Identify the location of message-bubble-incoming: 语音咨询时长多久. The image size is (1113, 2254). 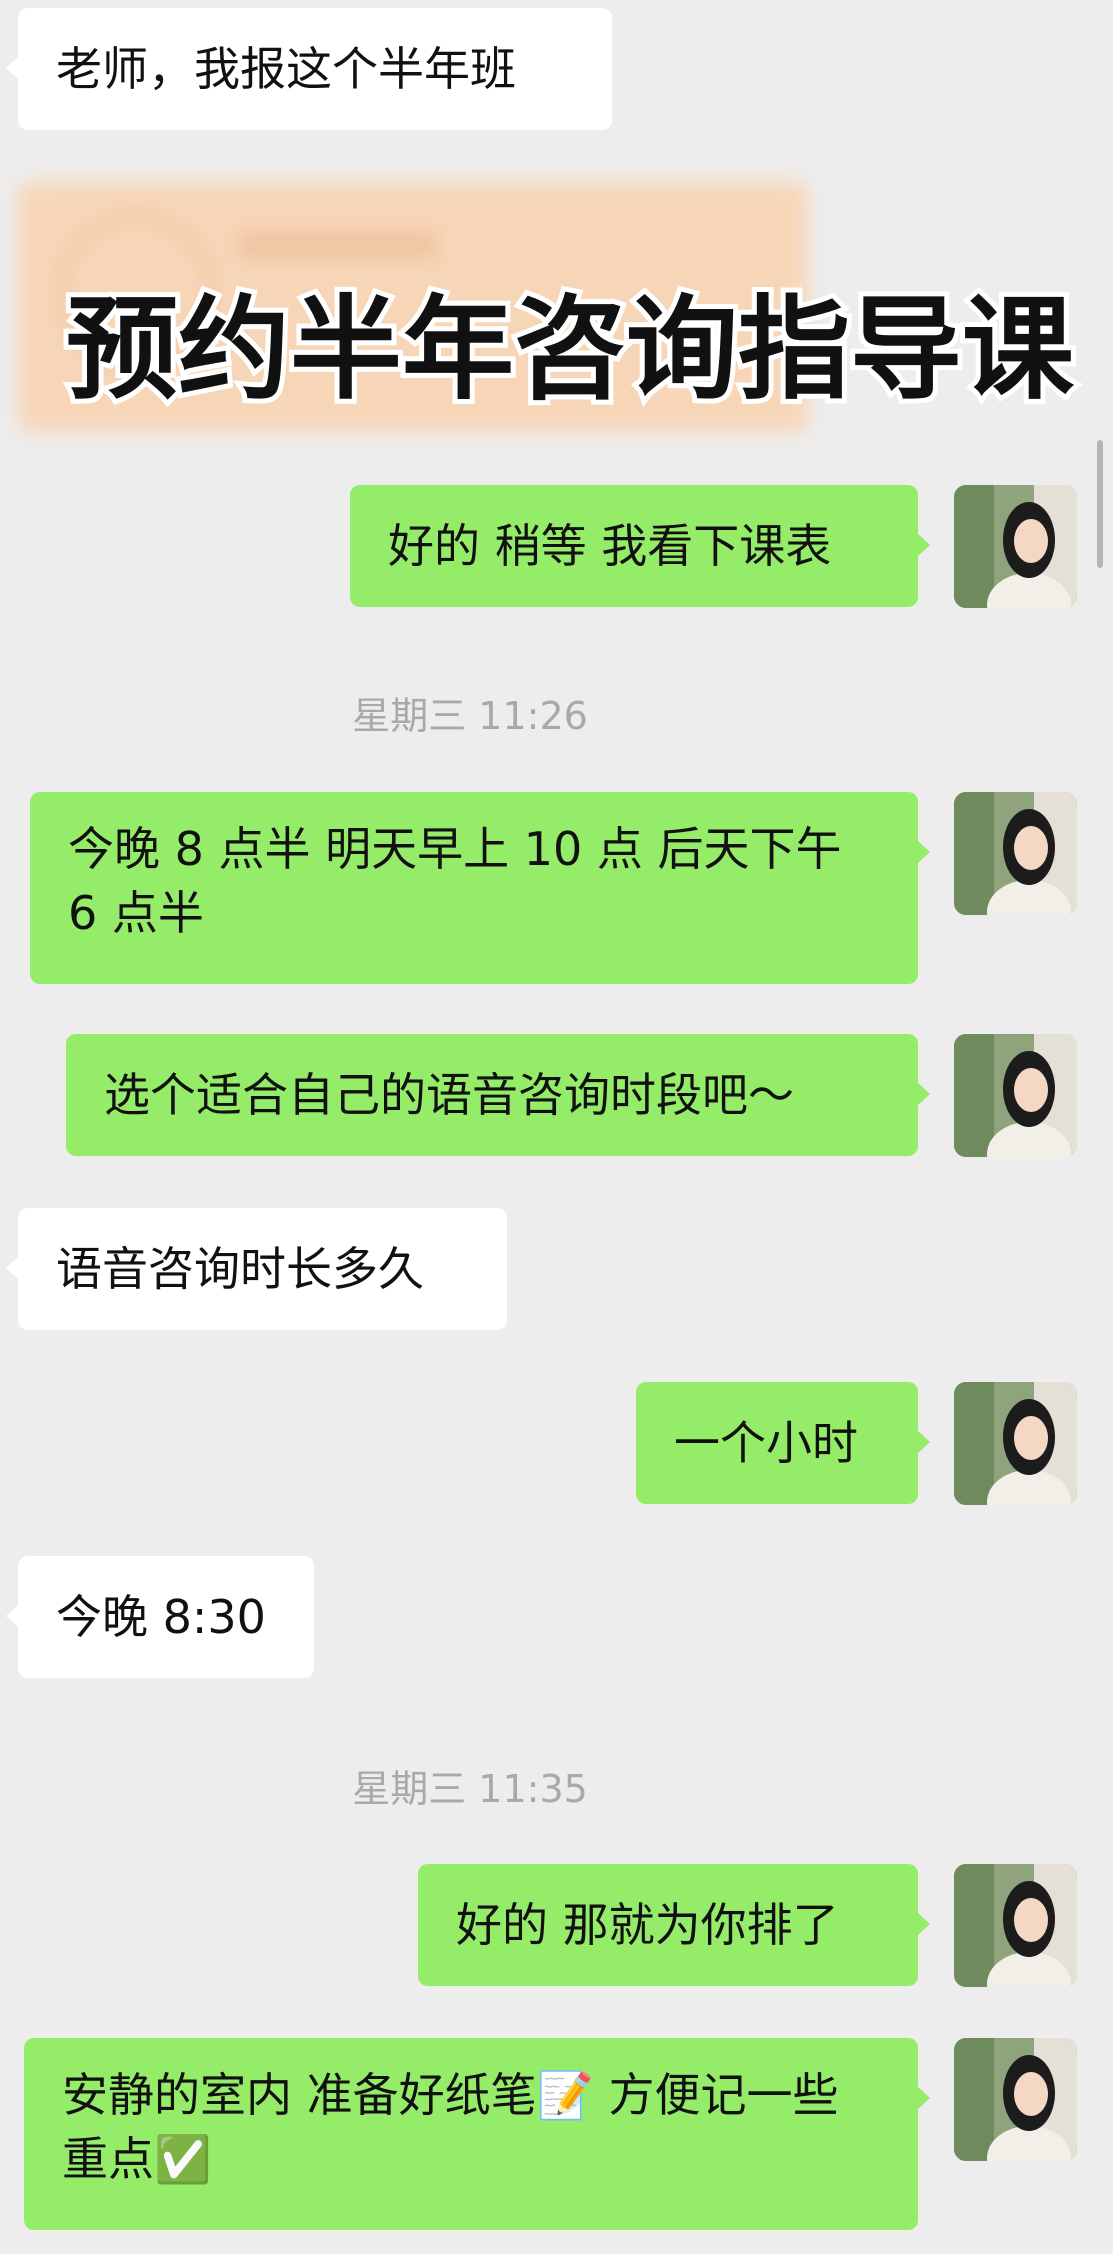
(256, 1269).